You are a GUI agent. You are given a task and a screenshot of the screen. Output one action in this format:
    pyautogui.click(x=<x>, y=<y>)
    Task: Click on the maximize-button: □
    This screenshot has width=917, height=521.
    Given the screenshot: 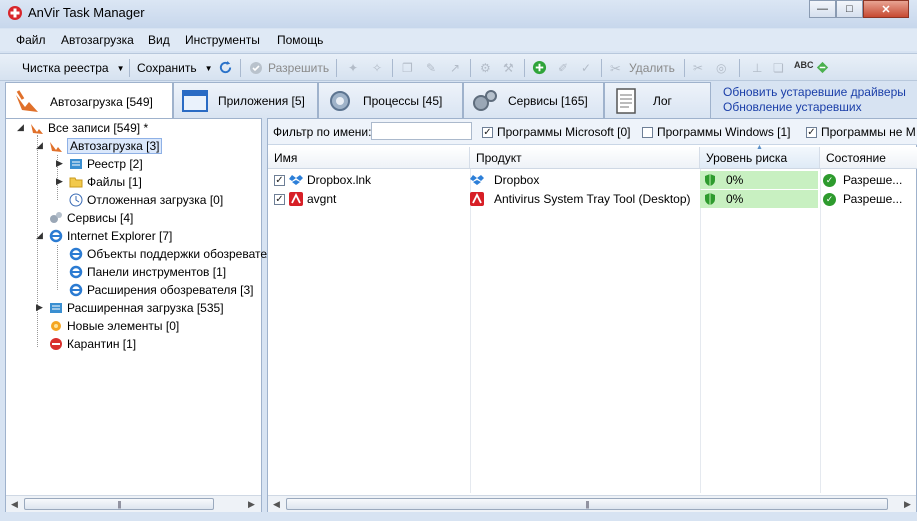 What is the action you would take?
    pyautogui.click(x=849, y=9)
    